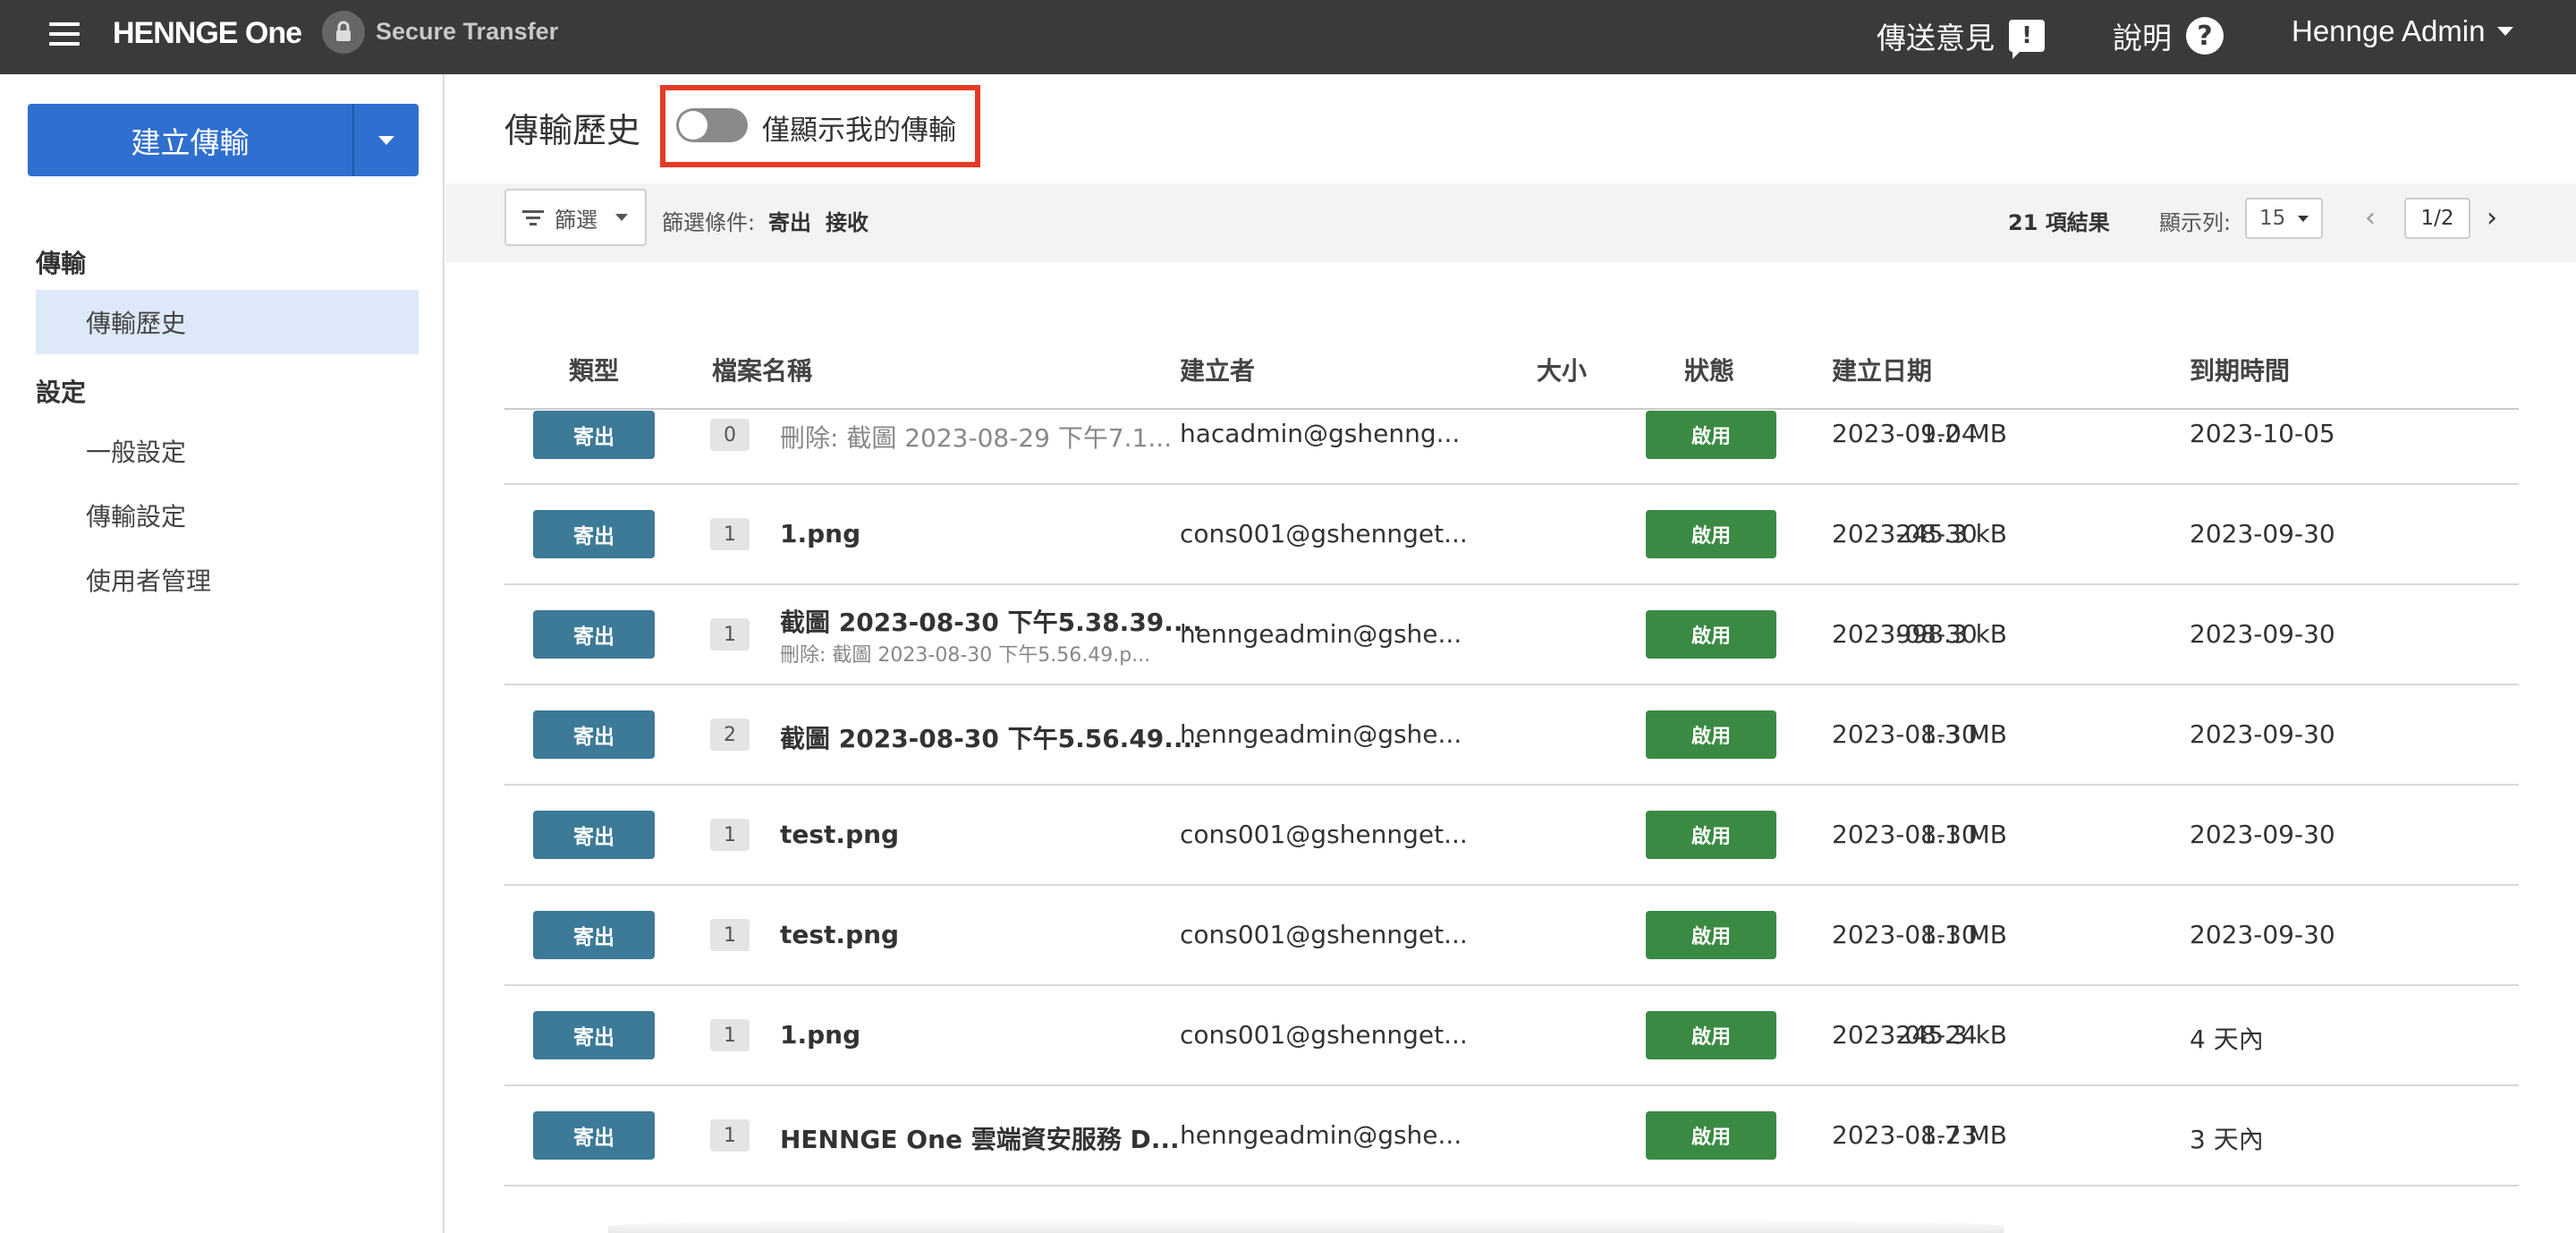  I want to click on rows-per-page-label: 顯示列:, so click(2195, 222).